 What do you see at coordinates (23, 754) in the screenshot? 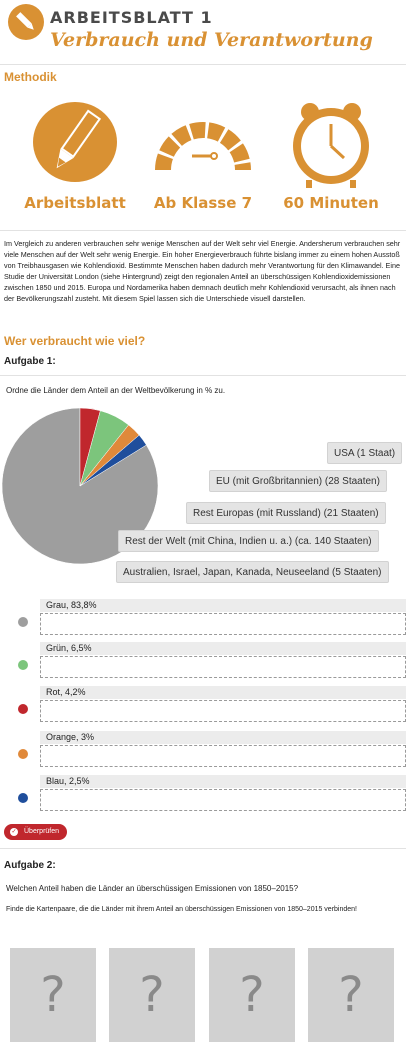
I see `orange-dot` at bounding box center [23, 754].